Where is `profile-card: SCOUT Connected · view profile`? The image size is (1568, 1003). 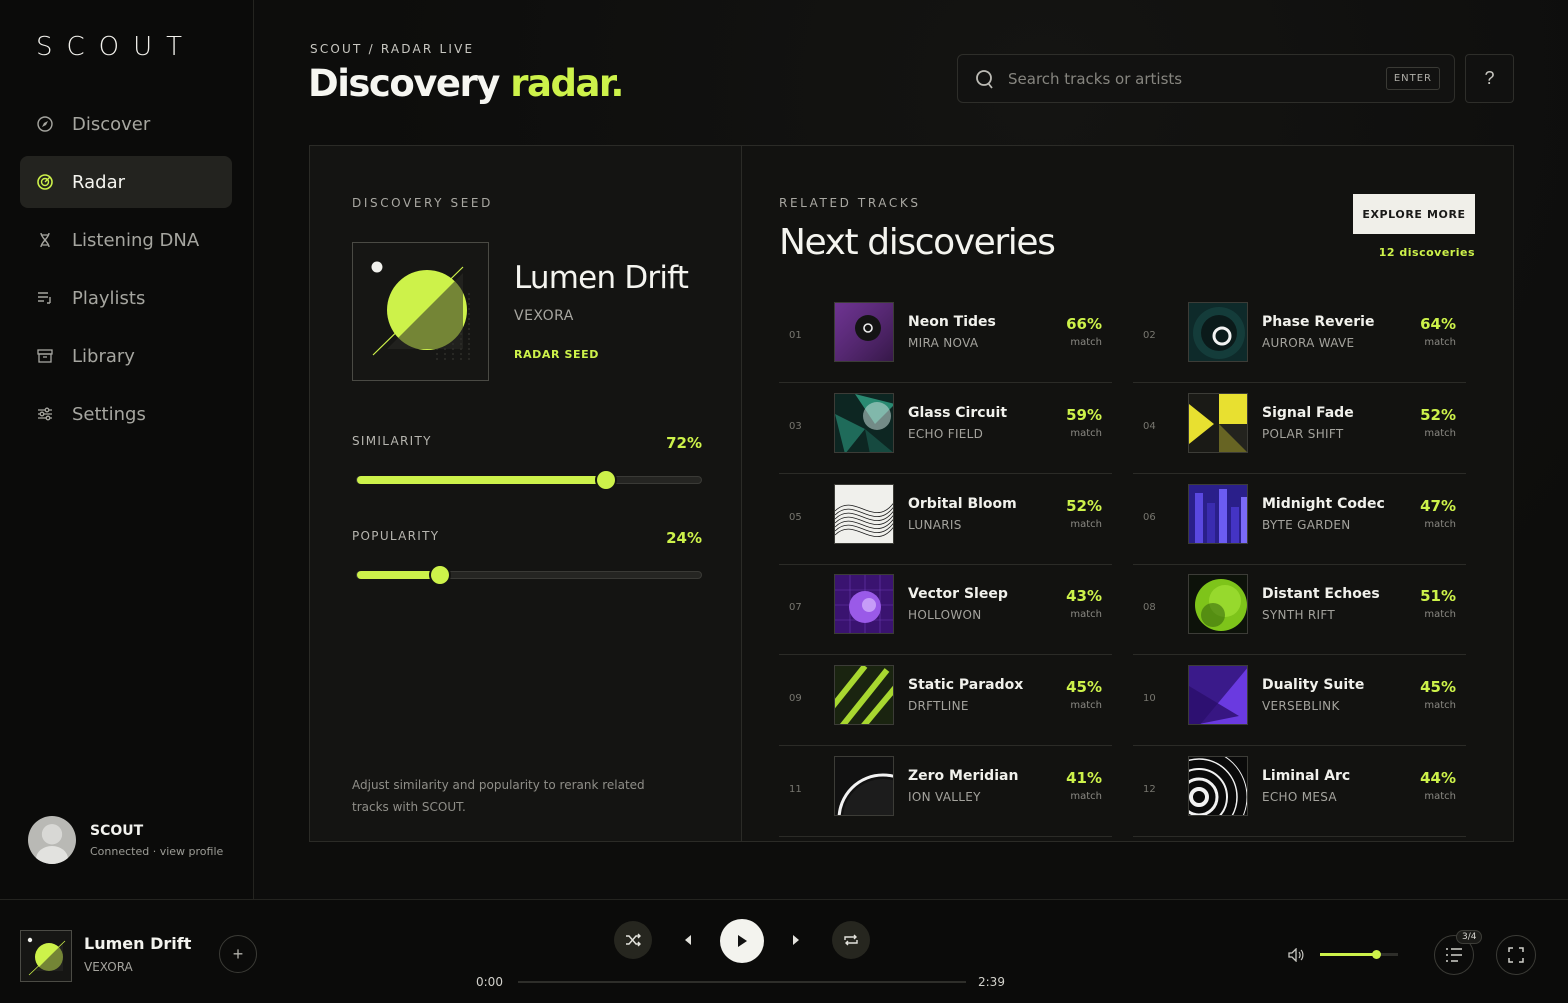
profile-card: SCOUT Connected · view profile is located at coordinates (125, 840).